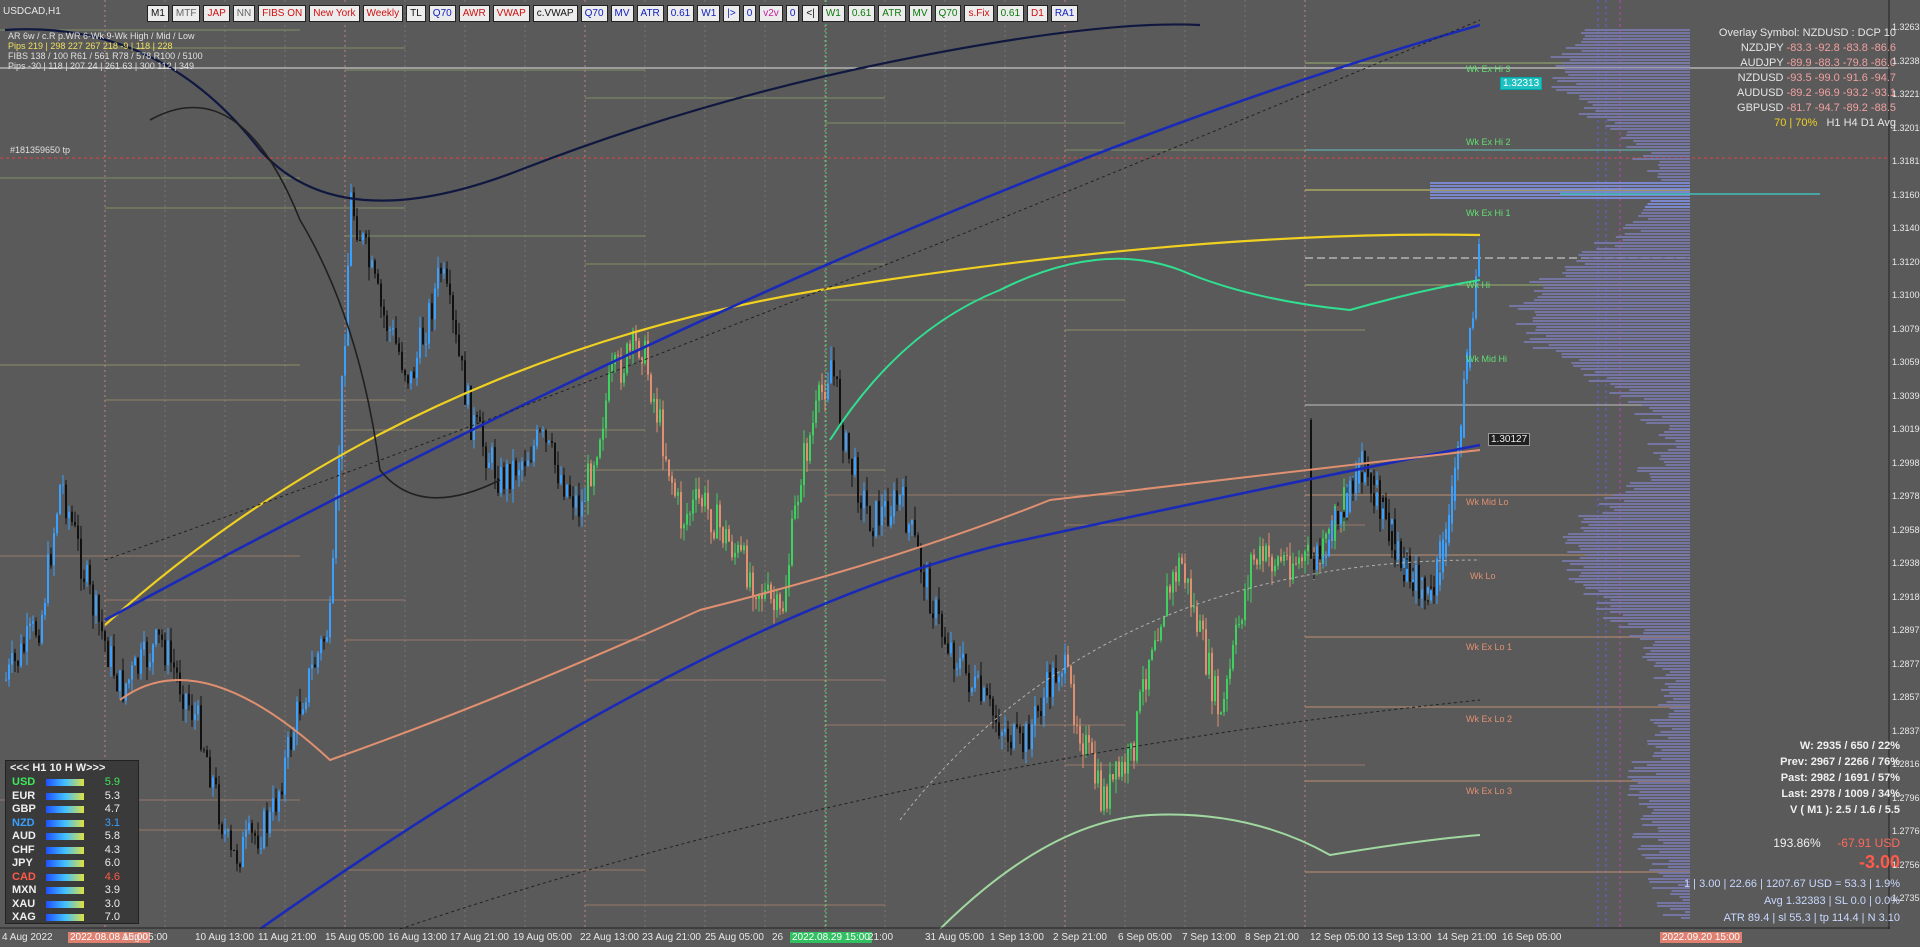 This screenshot has width=1920, height=947. Describe the element at coordinates (1701, 937) in the screenshot. I see `time-tick: 2022.09.20 15:00` at that location.